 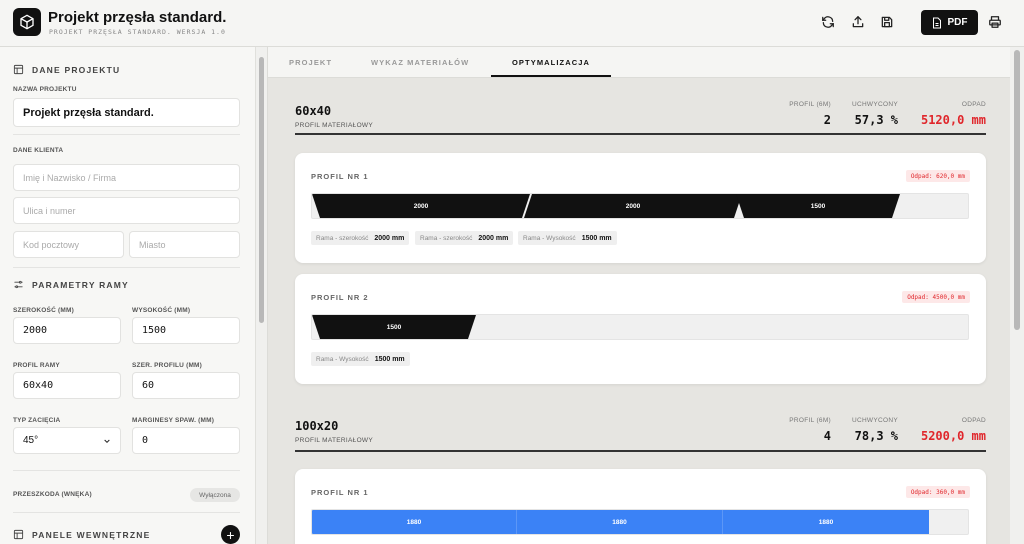 I want to click on profile-input: 60x40, so click(x=67, y=385).